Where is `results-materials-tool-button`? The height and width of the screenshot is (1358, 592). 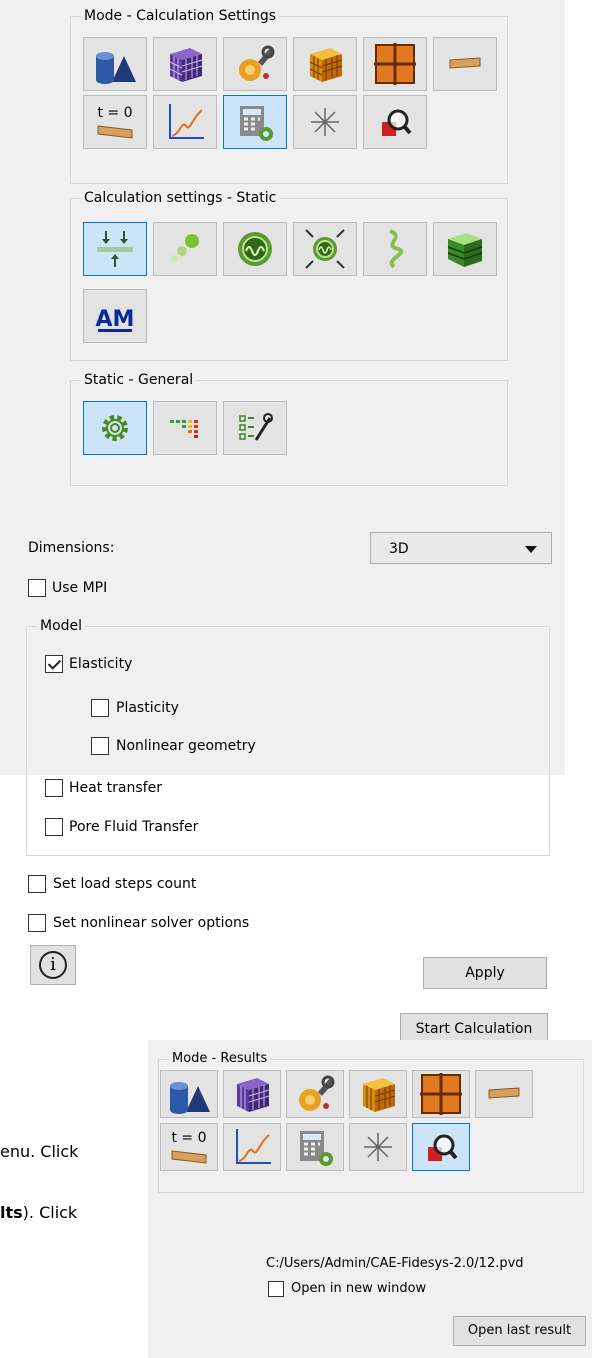
results-materials-tool-button is located at coordinates (315, 1094).